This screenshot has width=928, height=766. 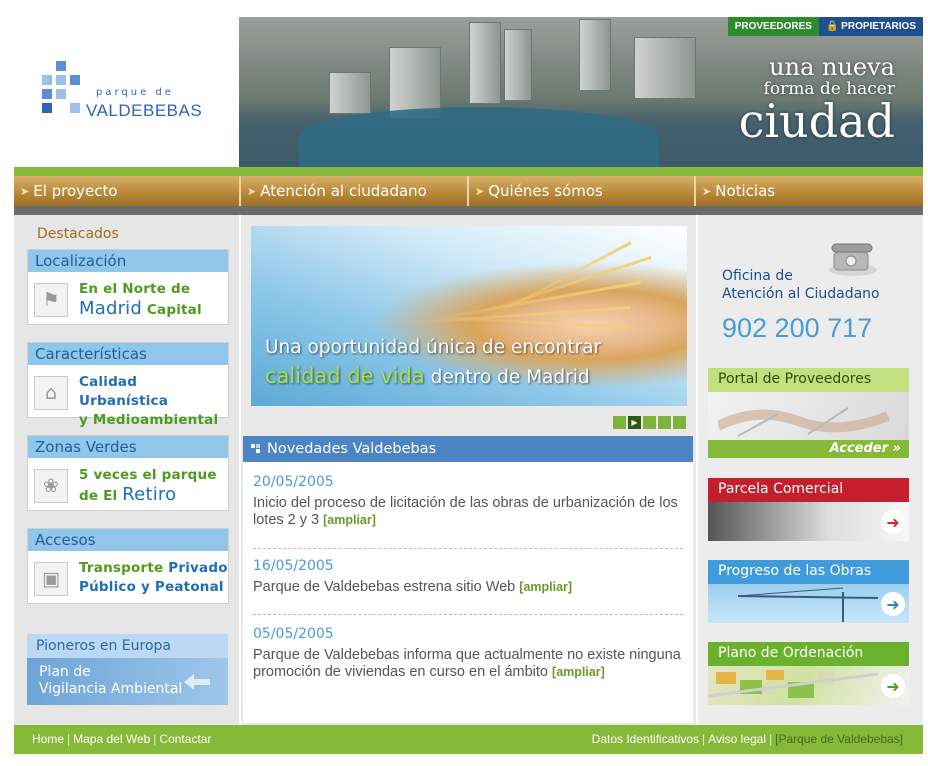 What do you see at coordinates (140, 300) in the screenshot?
I see `localizacion-text: En el Norte de Madrid Capital` at bounding box center [140, 300].